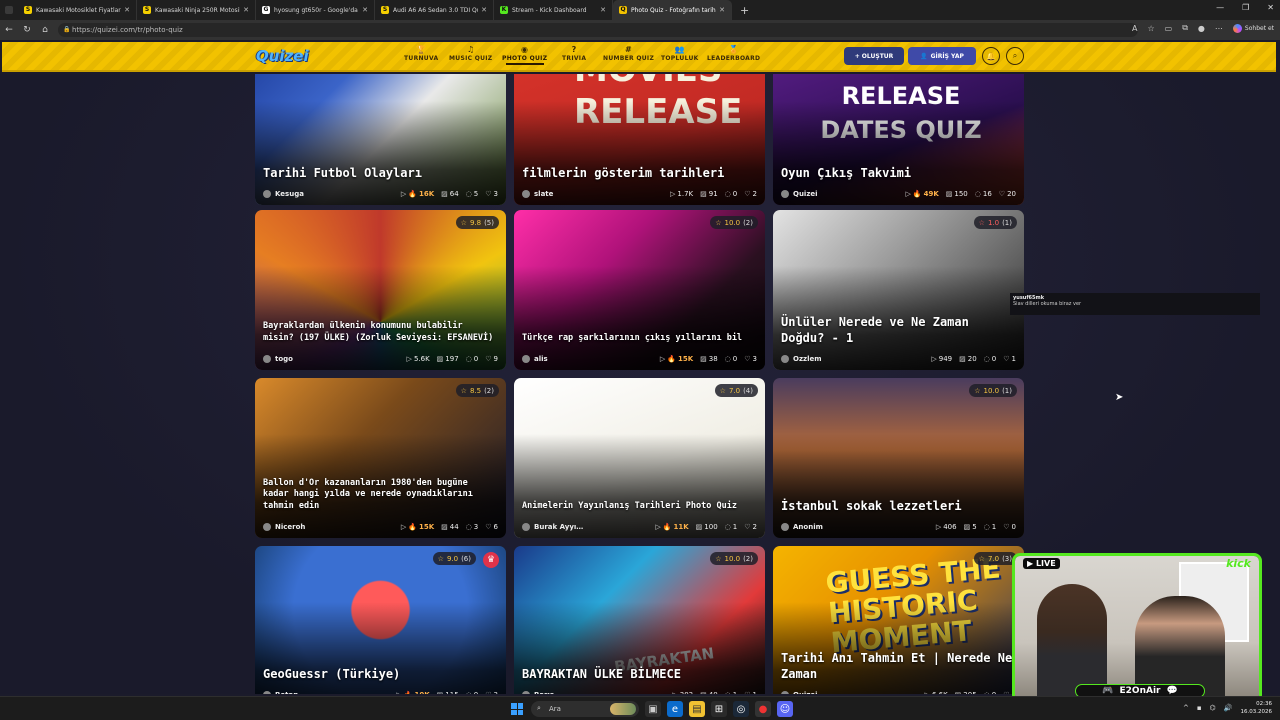 This screenshot has height=720, width=1280. Describe the element at coordinates (1270, 7) in the screenshot. I see `close-window-icon: ✕` at that location.